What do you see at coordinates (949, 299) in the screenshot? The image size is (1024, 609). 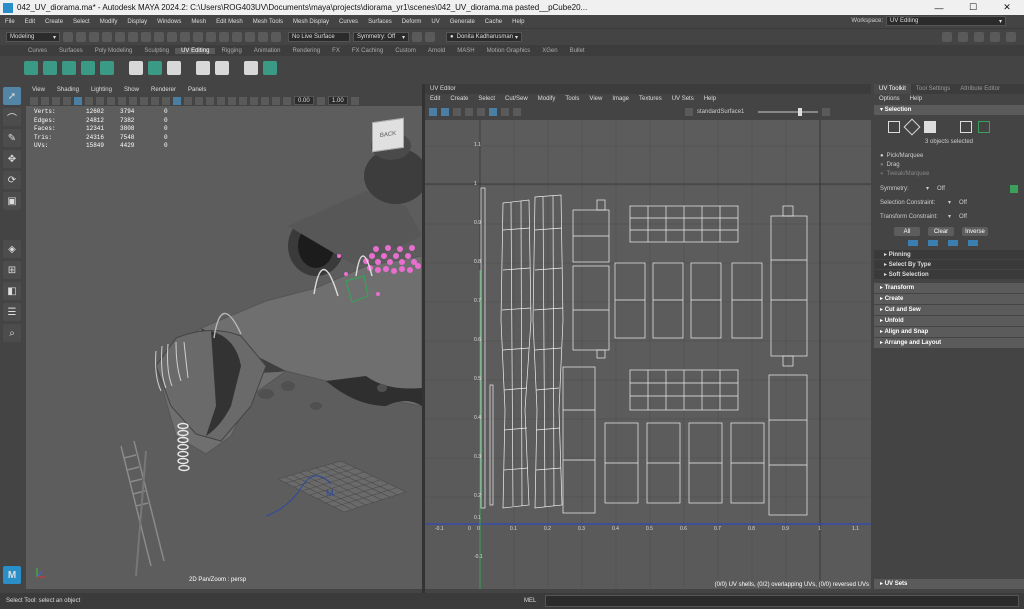 I see `create-section: ▸ Create` at bounding box center [949, 299].